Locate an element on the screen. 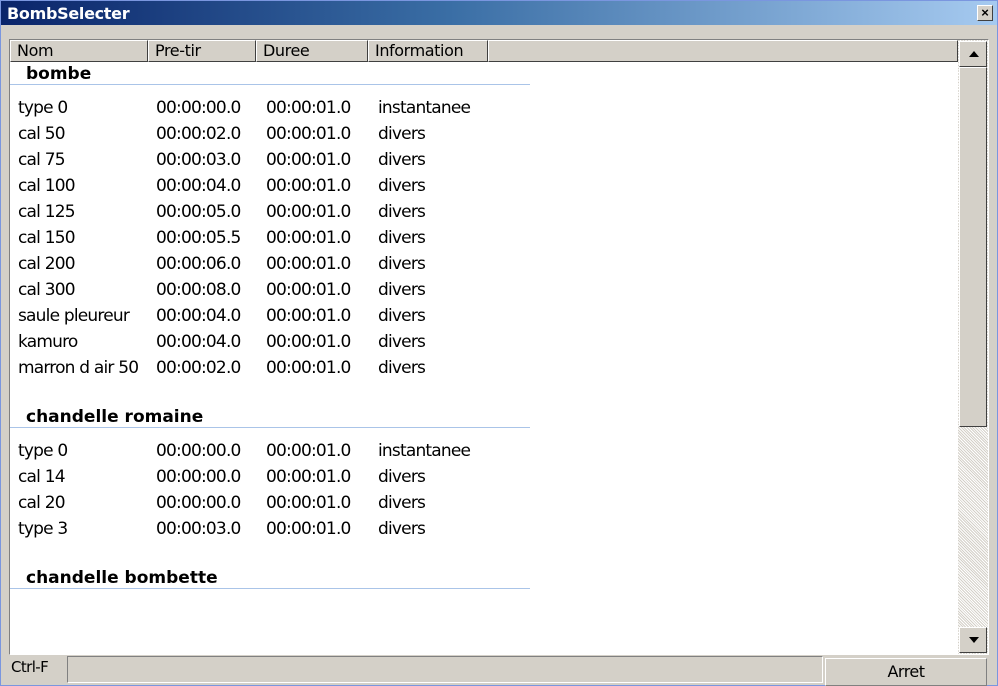 Image resolution: width=998 pixels, height=686 pixels. cell-nom: cal 200 is located at coordinates (47, 264).